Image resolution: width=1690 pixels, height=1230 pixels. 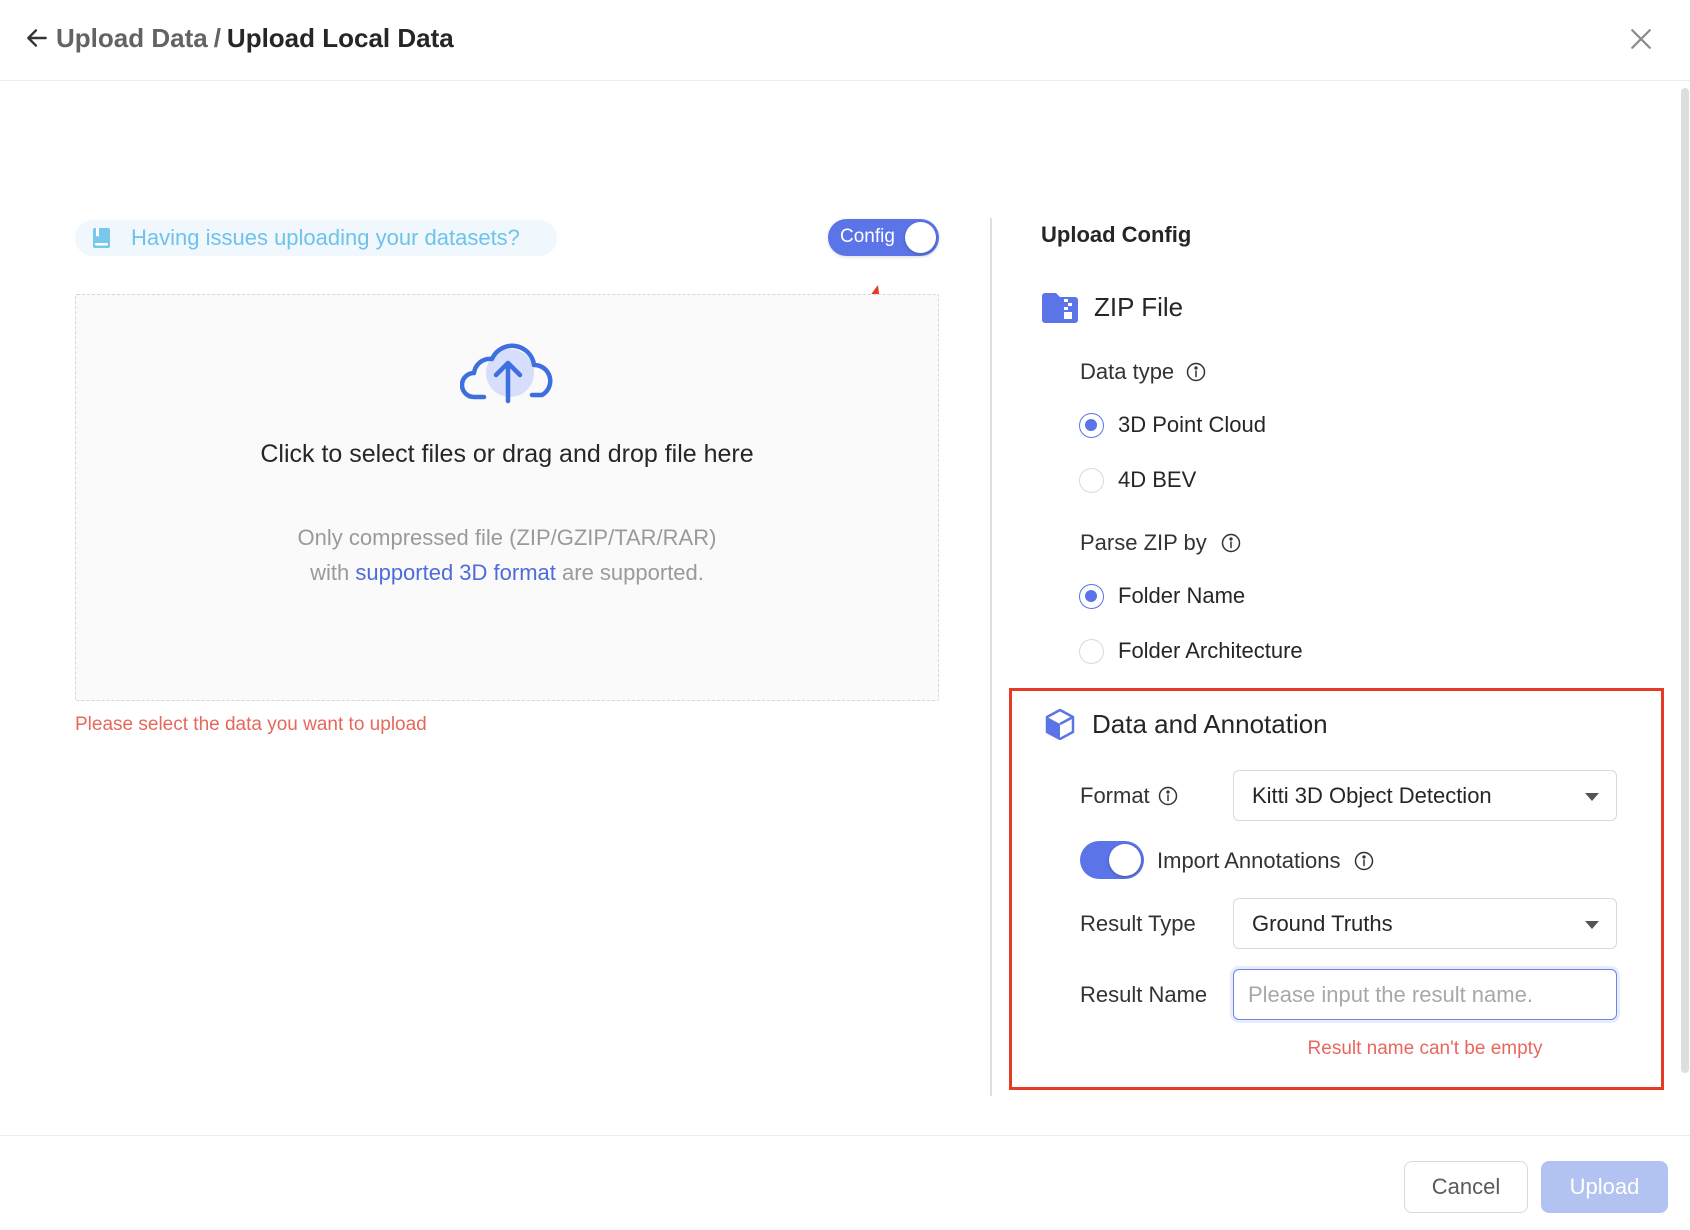 I want to click on import-annotations-toggle, so click(x=1112, y=860).